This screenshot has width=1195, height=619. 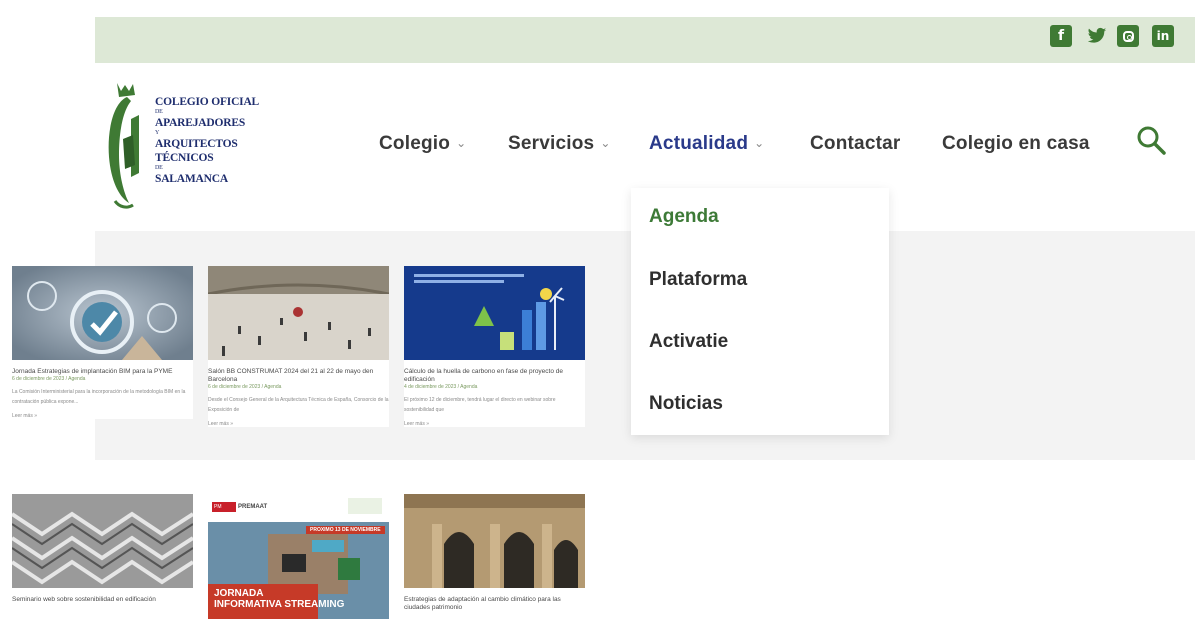 What do you see at coordinates (551, 143) in the screenshot?
I see `nav-label: Servicios` at bounding box center [551, 143].